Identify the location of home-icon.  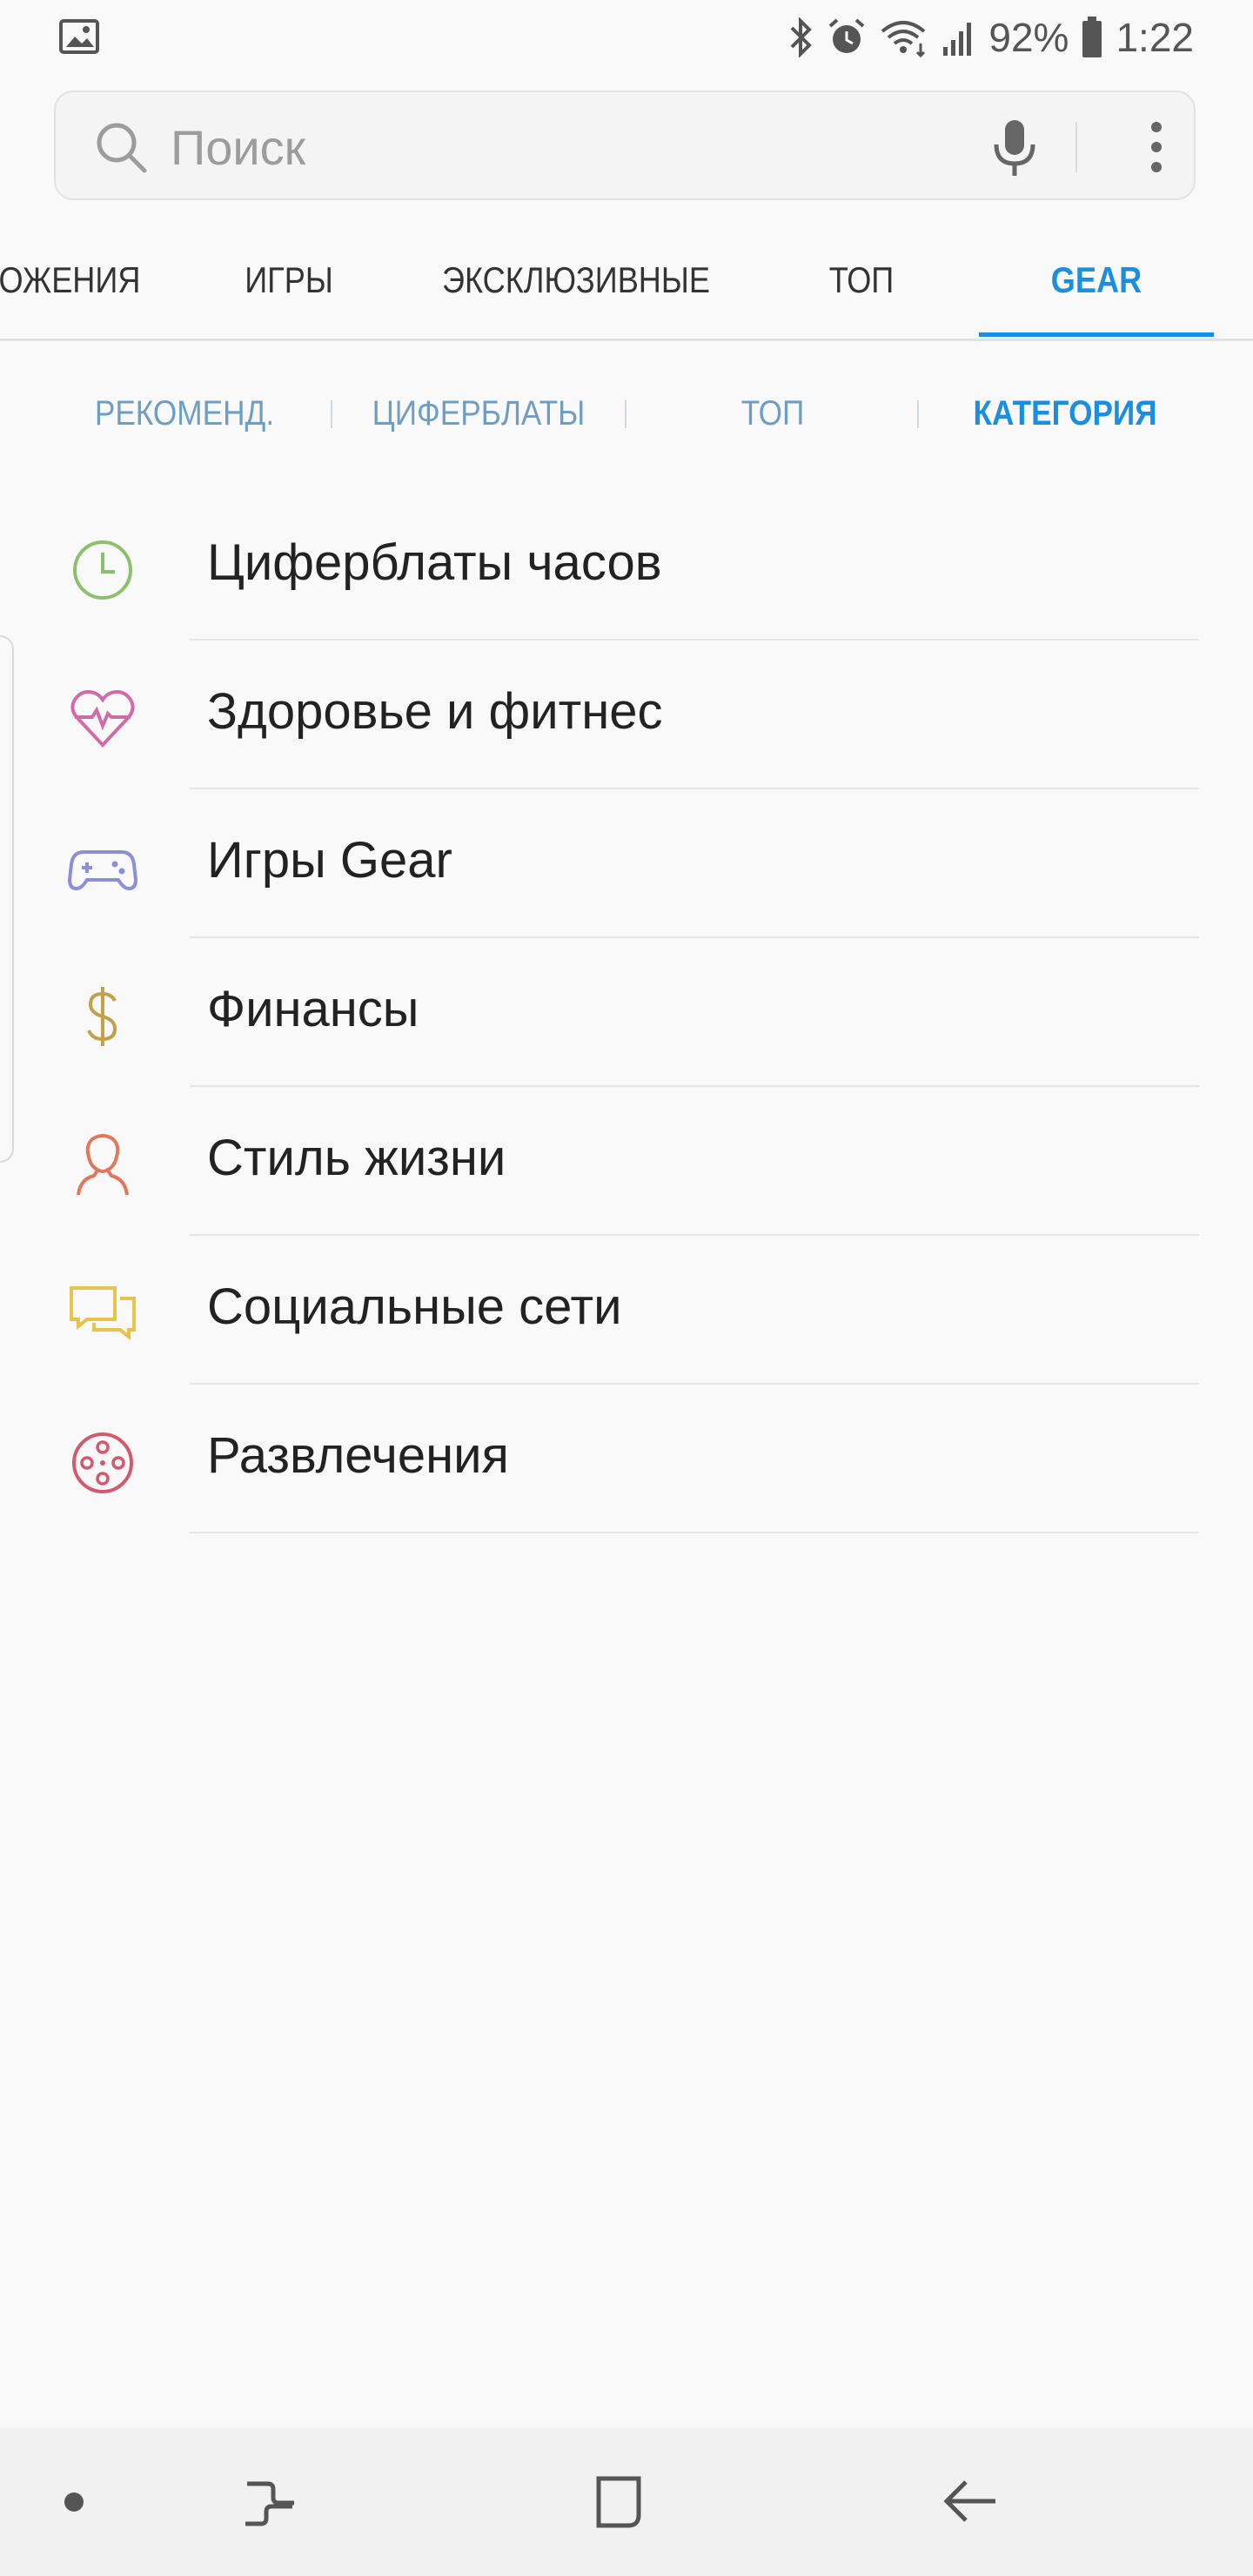
(618, 2504).